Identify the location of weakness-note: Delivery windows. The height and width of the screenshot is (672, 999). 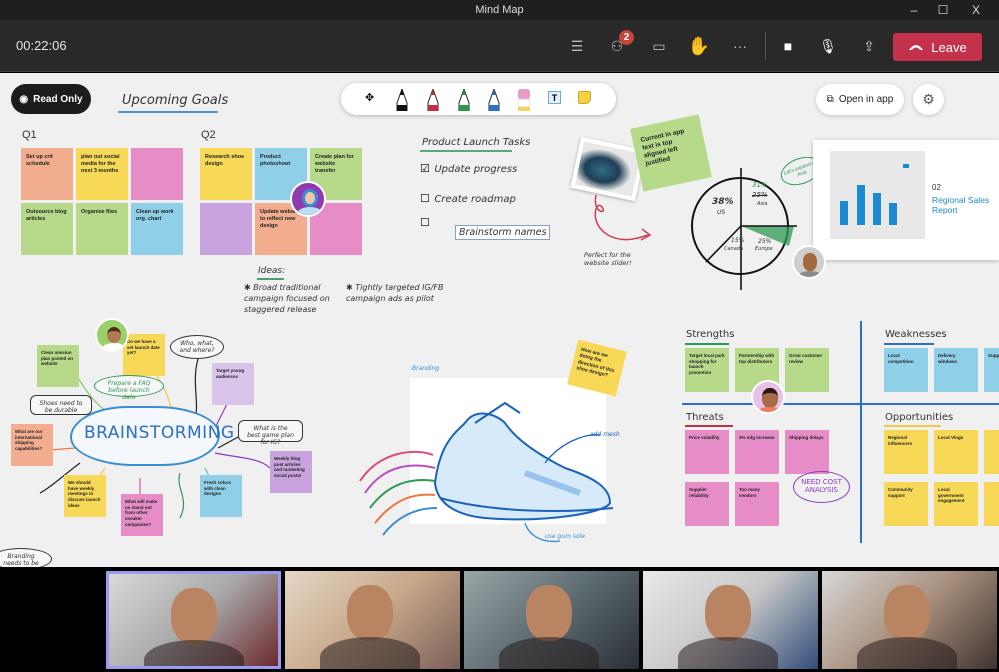
(956, 370).